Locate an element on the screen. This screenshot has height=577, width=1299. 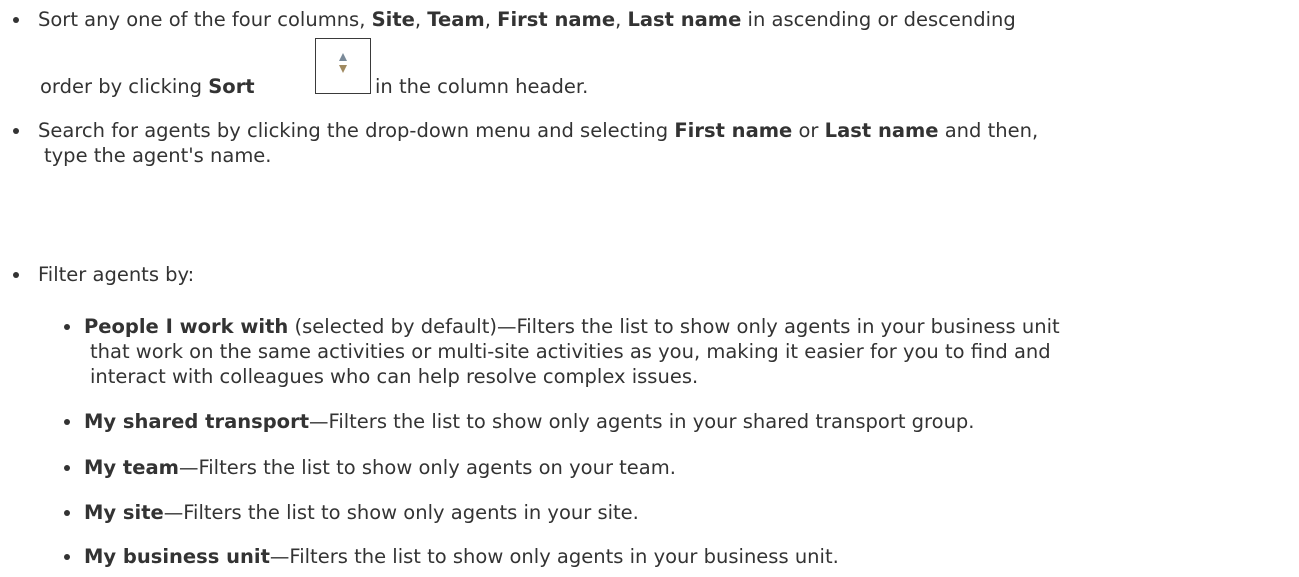
search-instruction-line-2: type the agent's name. is located at coordinates (158, 156).